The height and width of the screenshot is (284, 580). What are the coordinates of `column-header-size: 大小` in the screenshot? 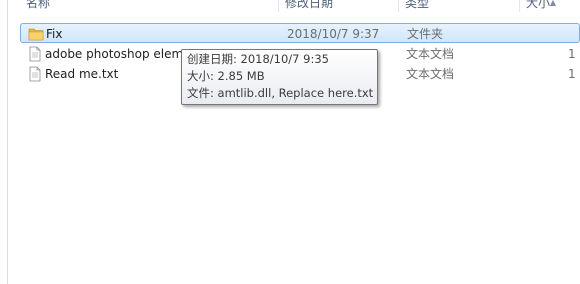 It's located at (538, 6).